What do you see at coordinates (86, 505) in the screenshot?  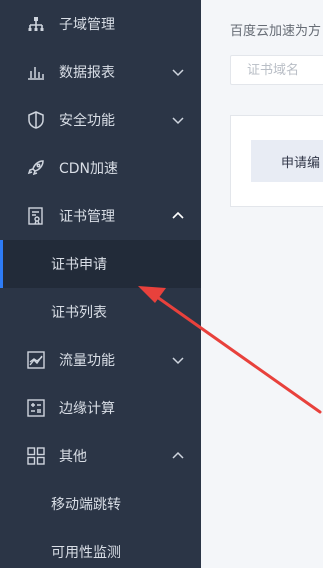 I see `sidebar-subitem-label: 移动端跳转` at bounding box center [86, 505].